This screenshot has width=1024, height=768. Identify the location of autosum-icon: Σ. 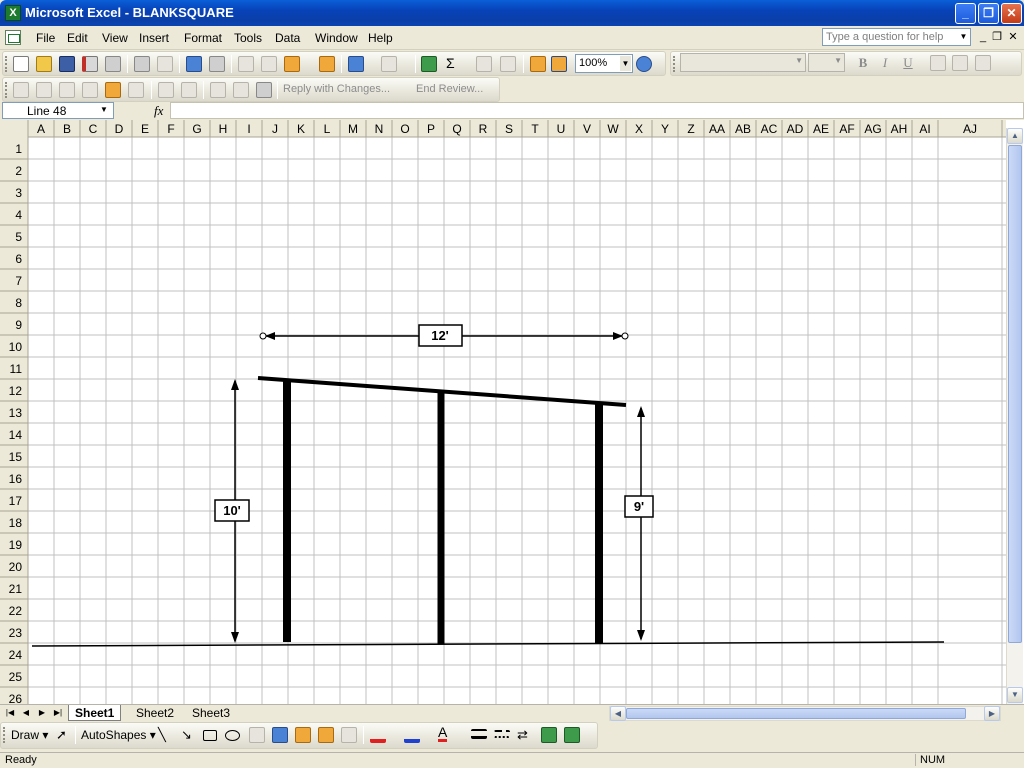
(450, 63).